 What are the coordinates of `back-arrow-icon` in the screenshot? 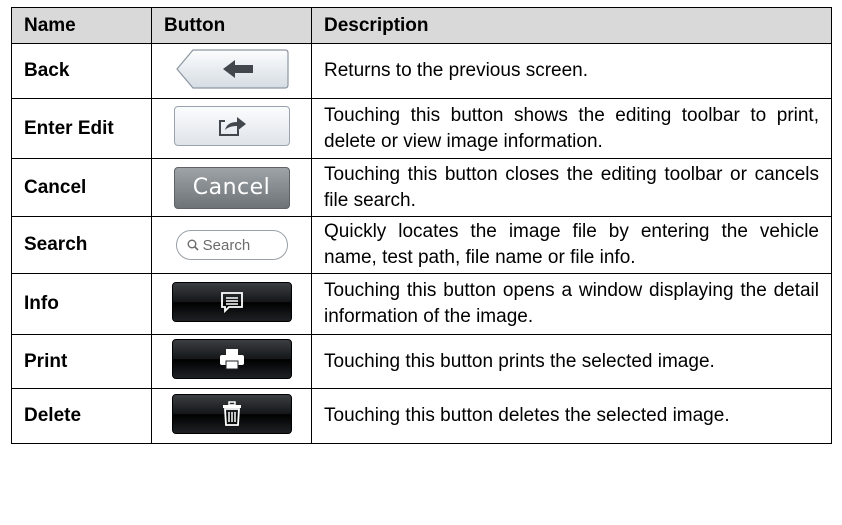 It's located at (232, 68).